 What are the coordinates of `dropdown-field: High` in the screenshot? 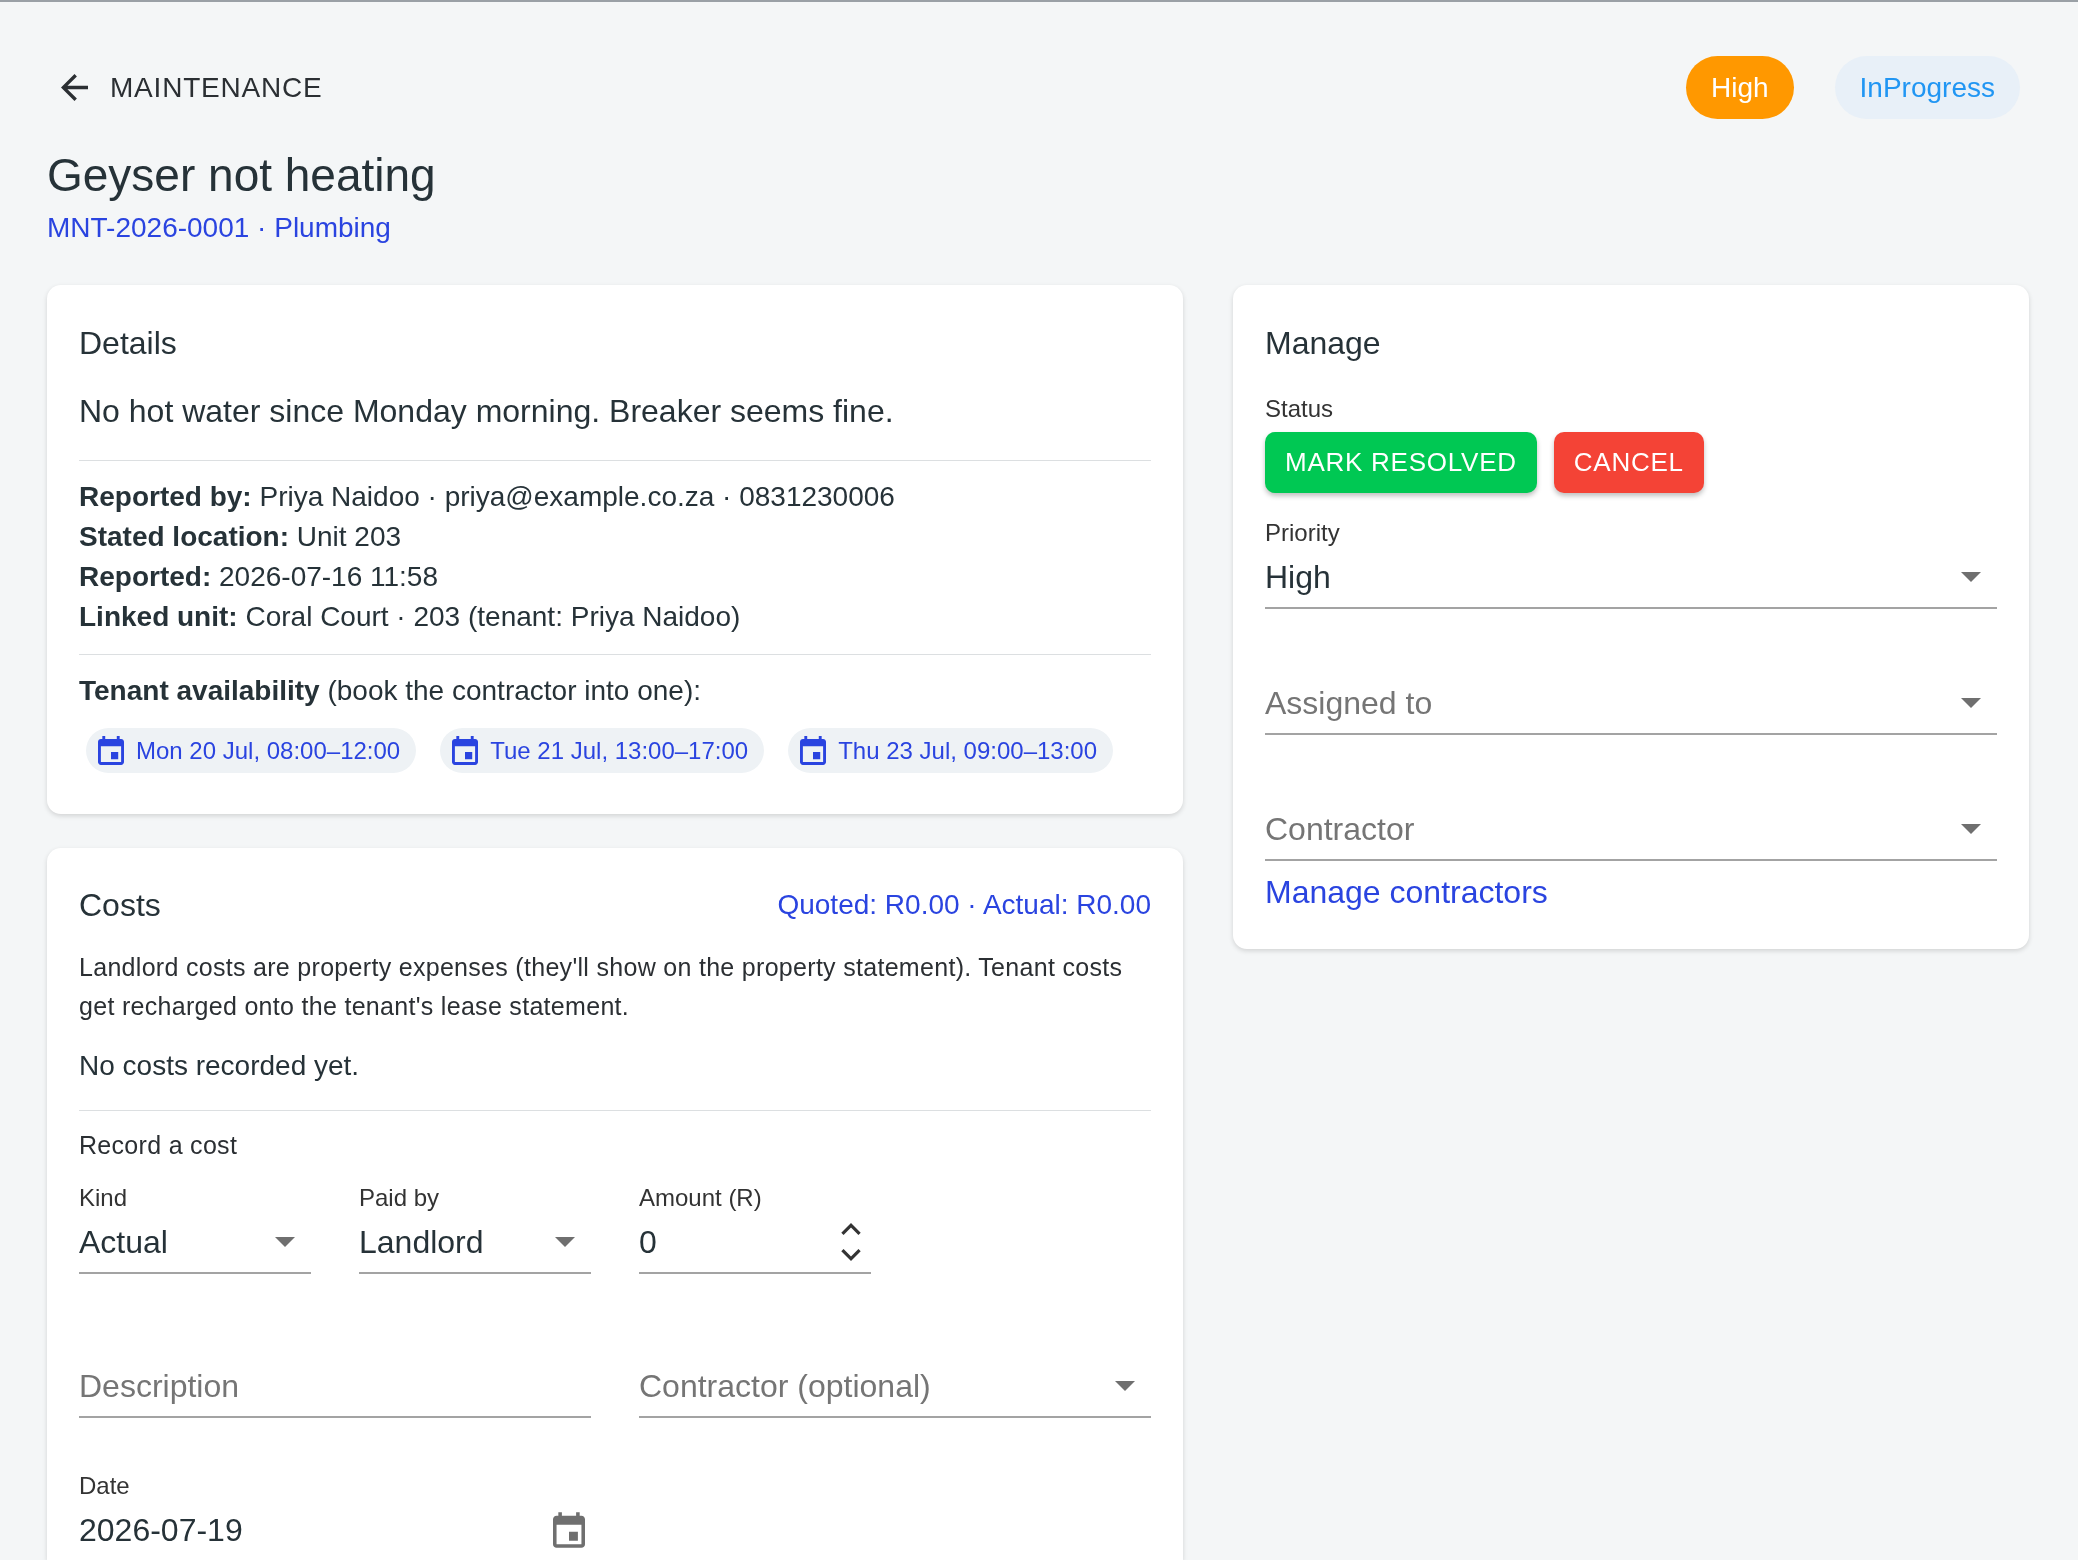 It's located at (1631, 583).